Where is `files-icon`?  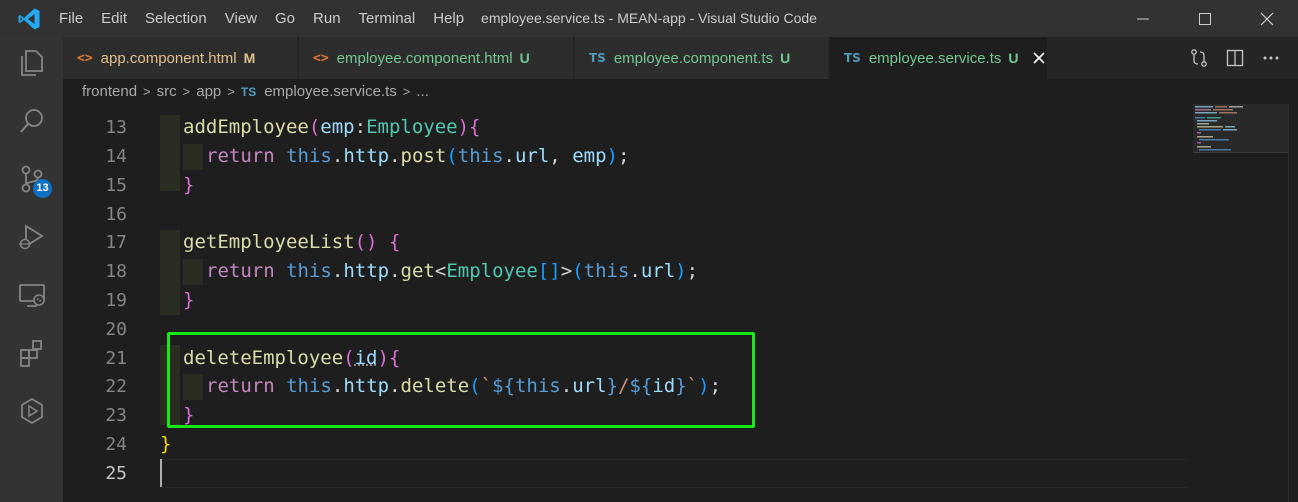 files-icon is located at coordinates (31, 63).